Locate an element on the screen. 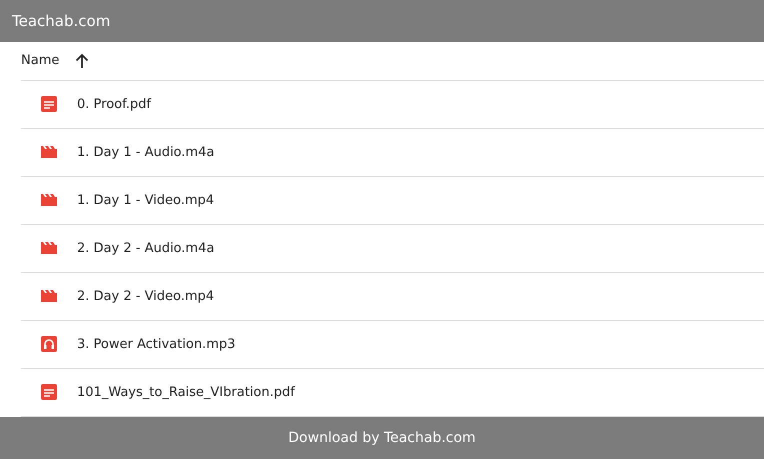 This screenshot has width=764, height=459. file-name: 101_Ways_to_Raise_VIbration.pdf is located at coordinates (186, 392).